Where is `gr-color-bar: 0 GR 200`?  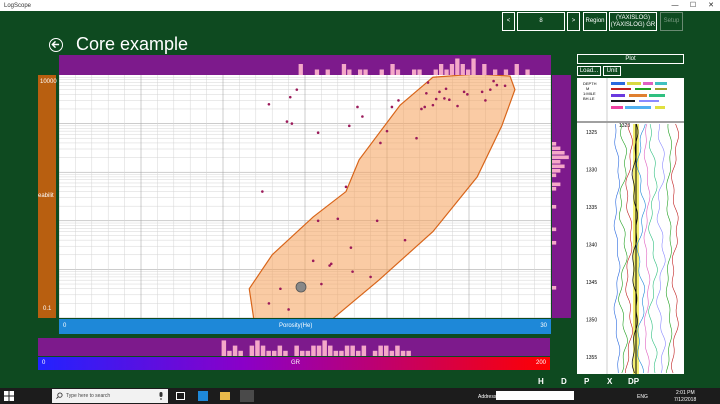 gr-color-bar: 0 GR 200 is located at coordinates (294, 363).